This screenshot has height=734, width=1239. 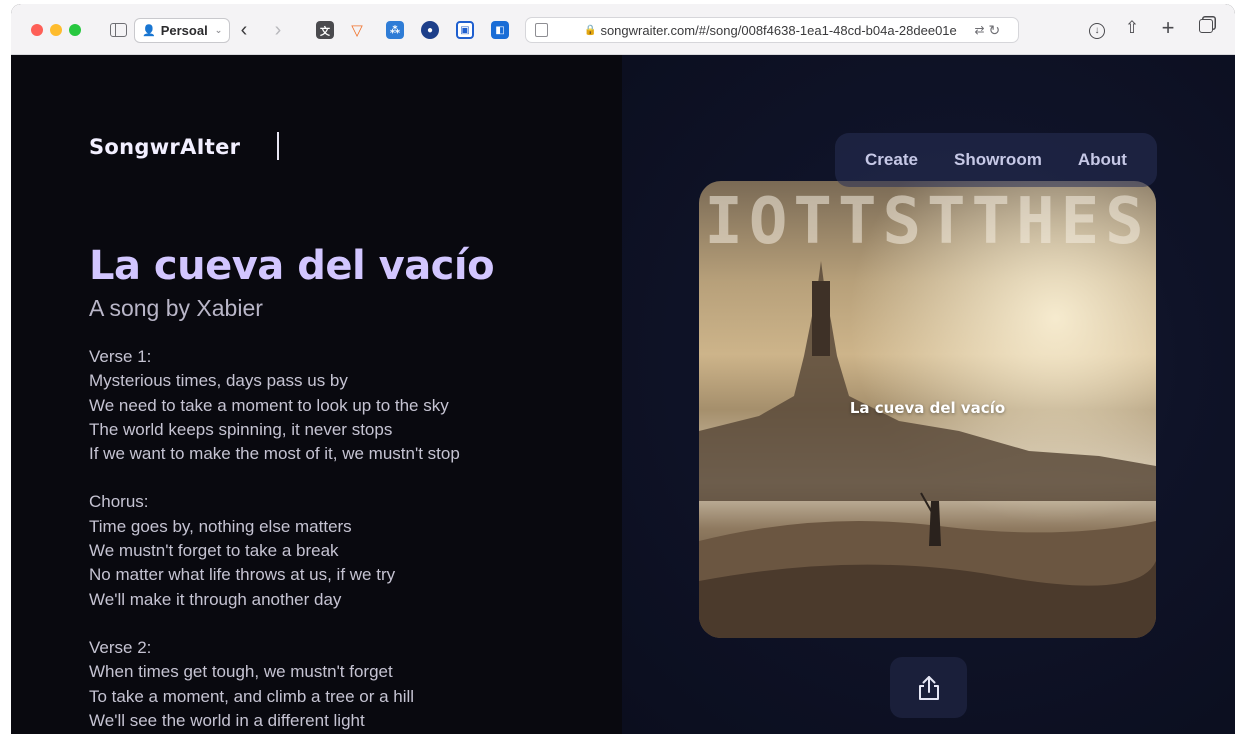 I want to click on lyric-line: Verse 1:, so click(x=120, y=356).